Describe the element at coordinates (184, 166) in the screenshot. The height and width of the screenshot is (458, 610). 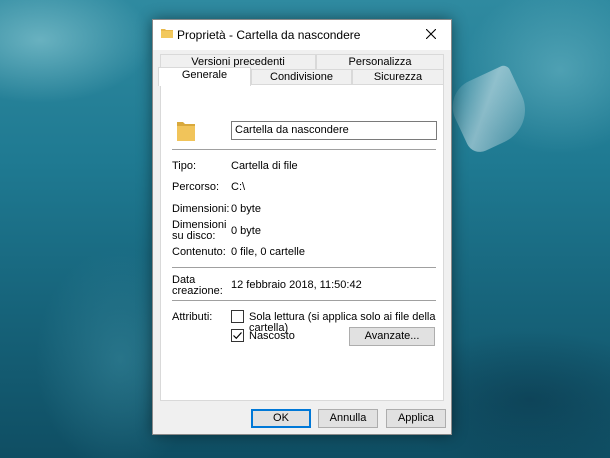
I see `type-label: Tipo:` at that location.